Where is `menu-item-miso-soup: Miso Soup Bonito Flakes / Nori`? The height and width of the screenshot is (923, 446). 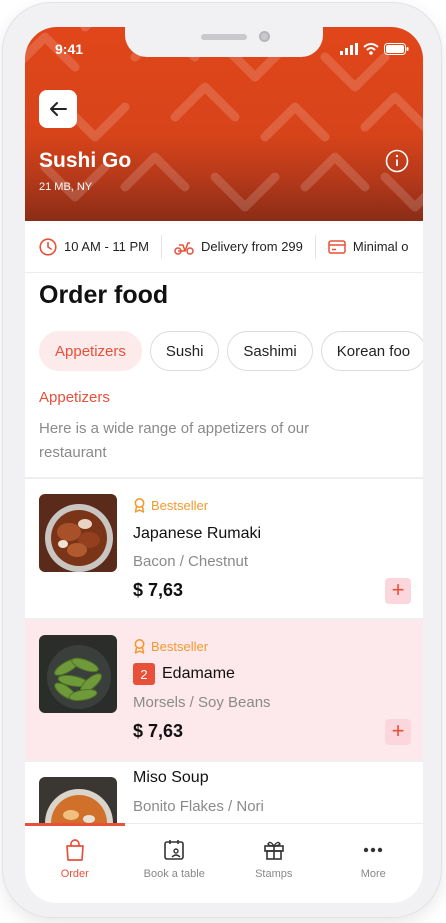
menu-item-miso-soup: Miso Soup Bonito Flakes / Nori is located at coordinates (224, 792).